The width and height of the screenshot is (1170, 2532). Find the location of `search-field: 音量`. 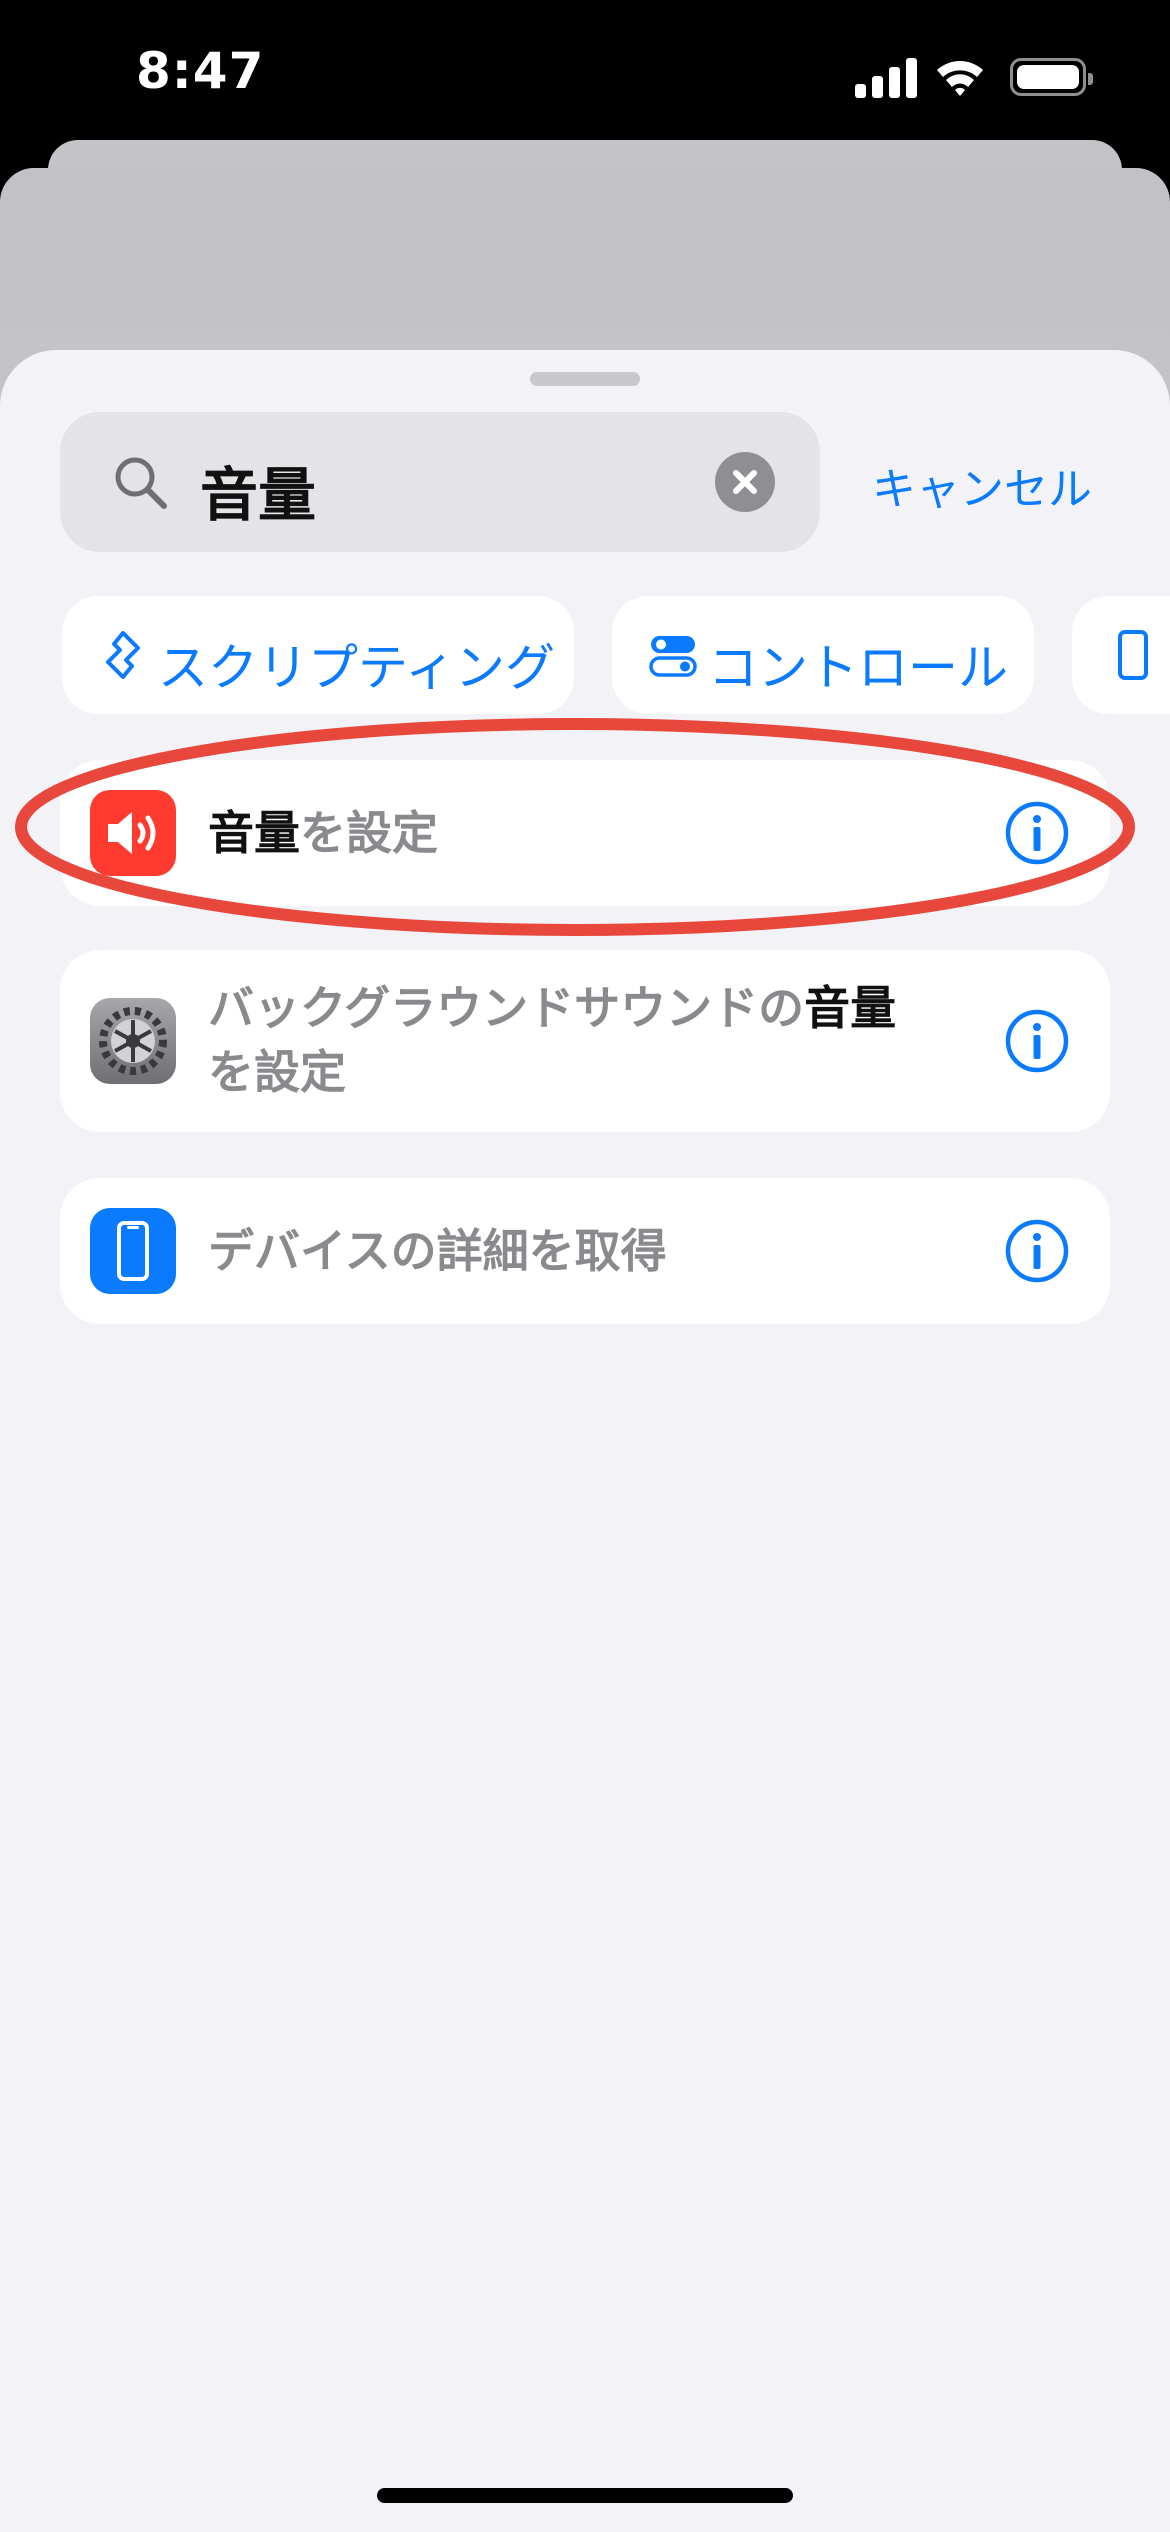

search-field: 音量 is located at coordinates (440, 482).